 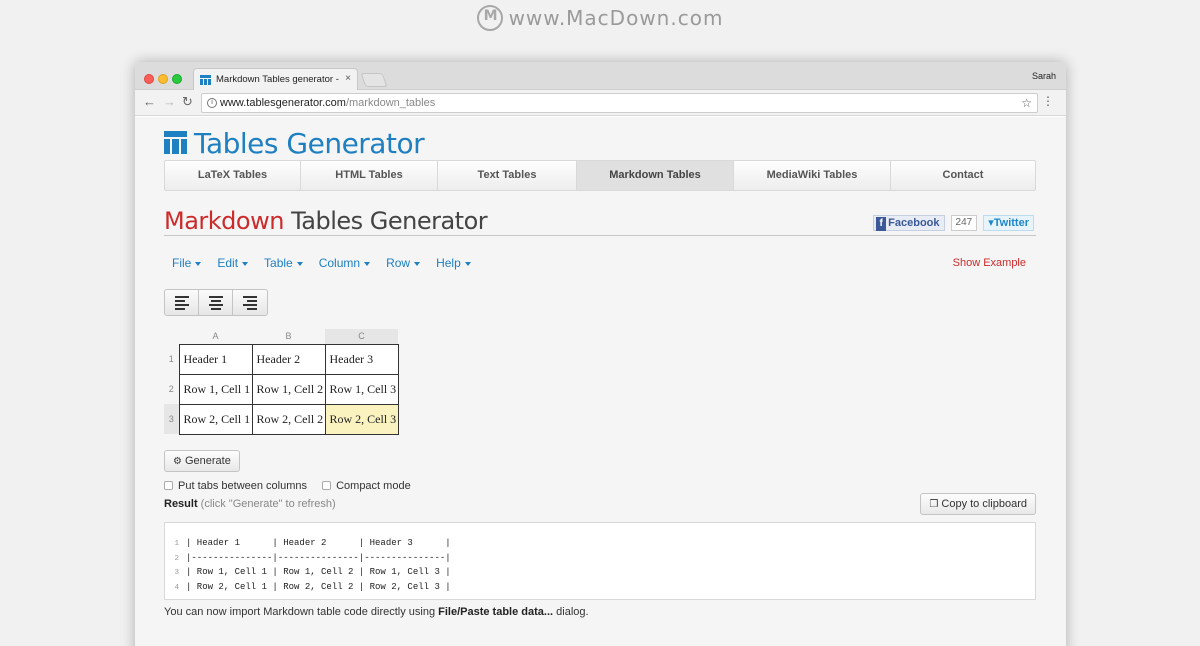 I want to click on alignment-buttons, so click(x=216, y=302).